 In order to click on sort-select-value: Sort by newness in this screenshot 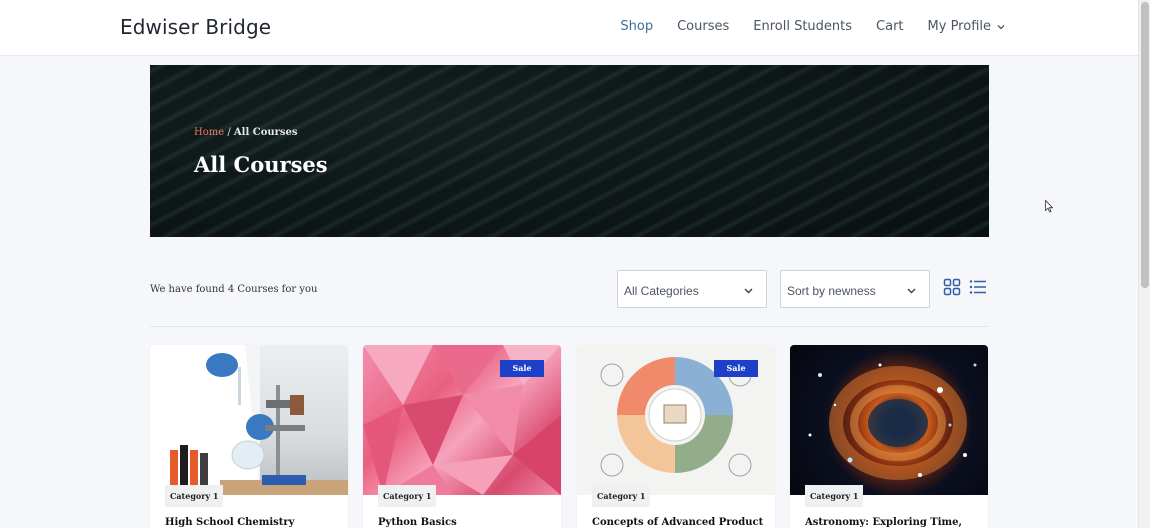, I will do `click(831, 291)`.